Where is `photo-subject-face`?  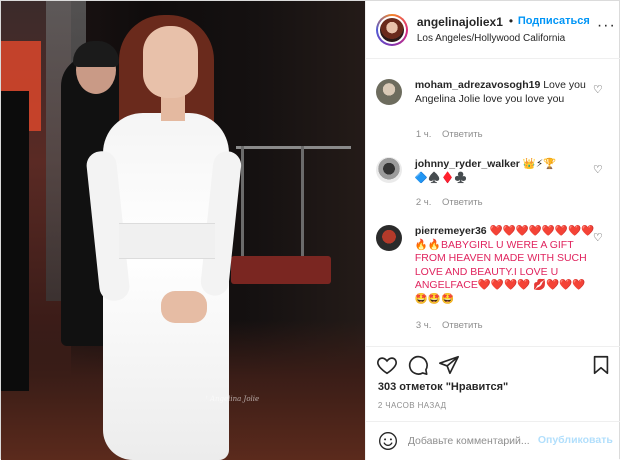
photo-subject-face is located at coordinates (170, 62).